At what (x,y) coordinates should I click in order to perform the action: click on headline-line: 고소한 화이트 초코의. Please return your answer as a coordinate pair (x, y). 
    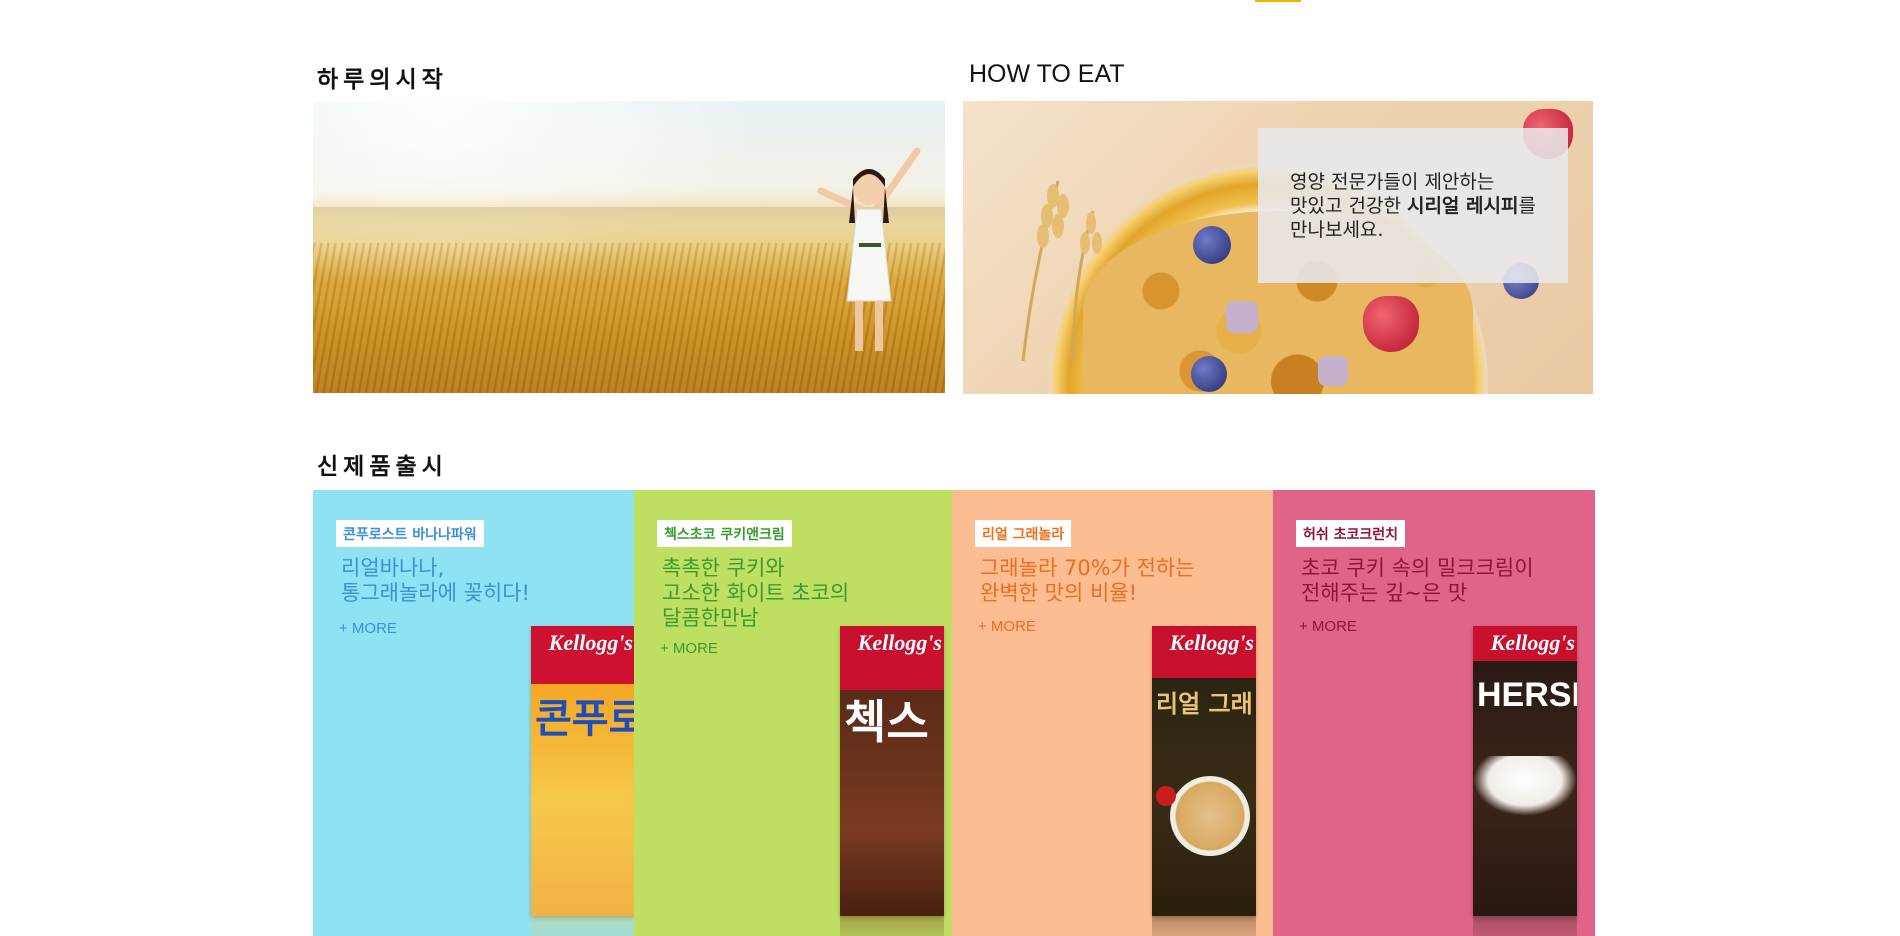
    Looking at the image, I should click on (756, 593).